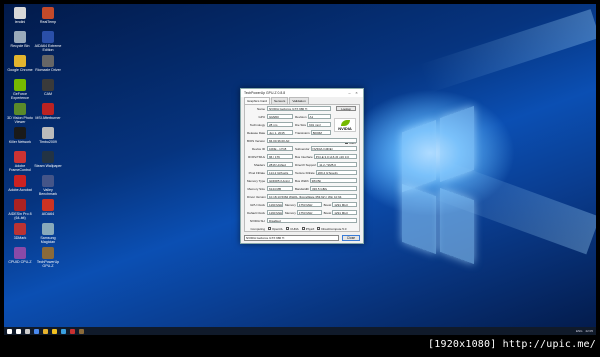  What do you see at coordinates (20, 183) in the screenshot?
I see `desktop-icon: Adobe Acrobat` at bounding box center [20, 183].